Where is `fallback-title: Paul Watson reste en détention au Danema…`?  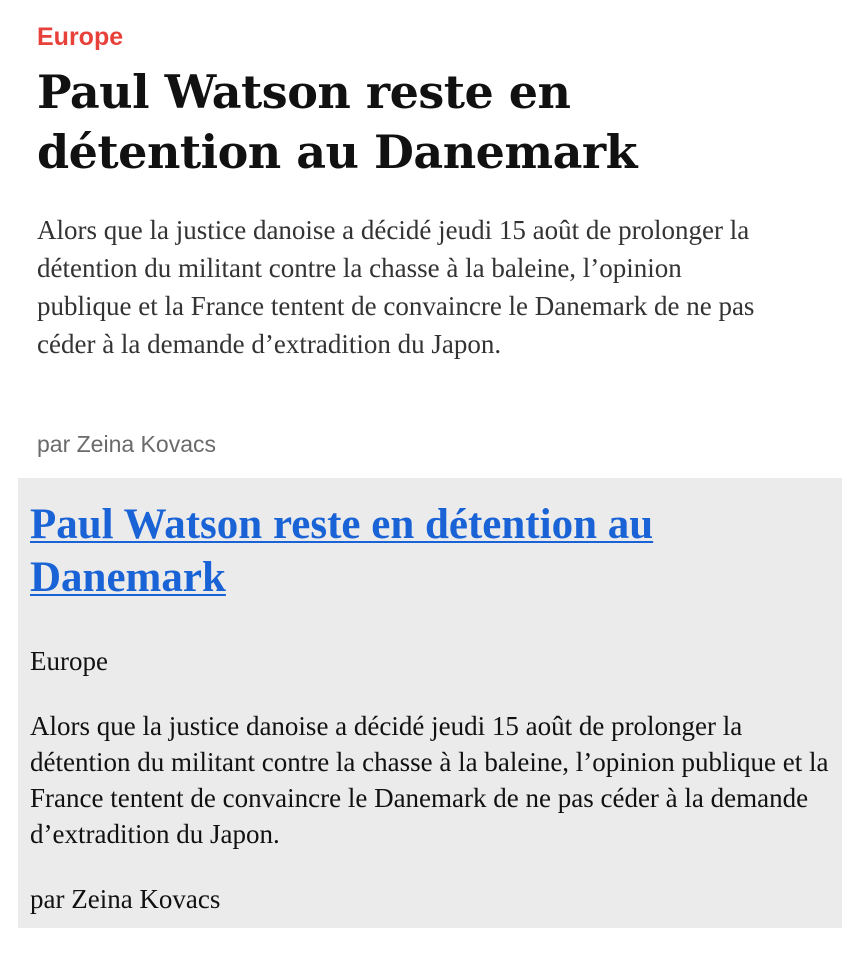
fallback-title: Paul Watson reste en détention au Danema… is located at coordinates (420, 551).